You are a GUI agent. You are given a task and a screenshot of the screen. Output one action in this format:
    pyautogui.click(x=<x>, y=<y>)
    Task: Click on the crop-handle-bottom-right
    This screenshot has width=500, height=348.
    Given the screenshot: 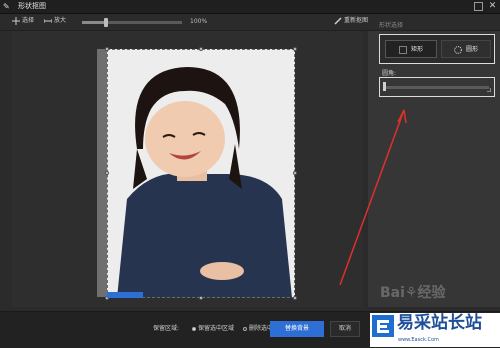 What is the action you would take?
    pyautogui.click(x=295, y=298)
    